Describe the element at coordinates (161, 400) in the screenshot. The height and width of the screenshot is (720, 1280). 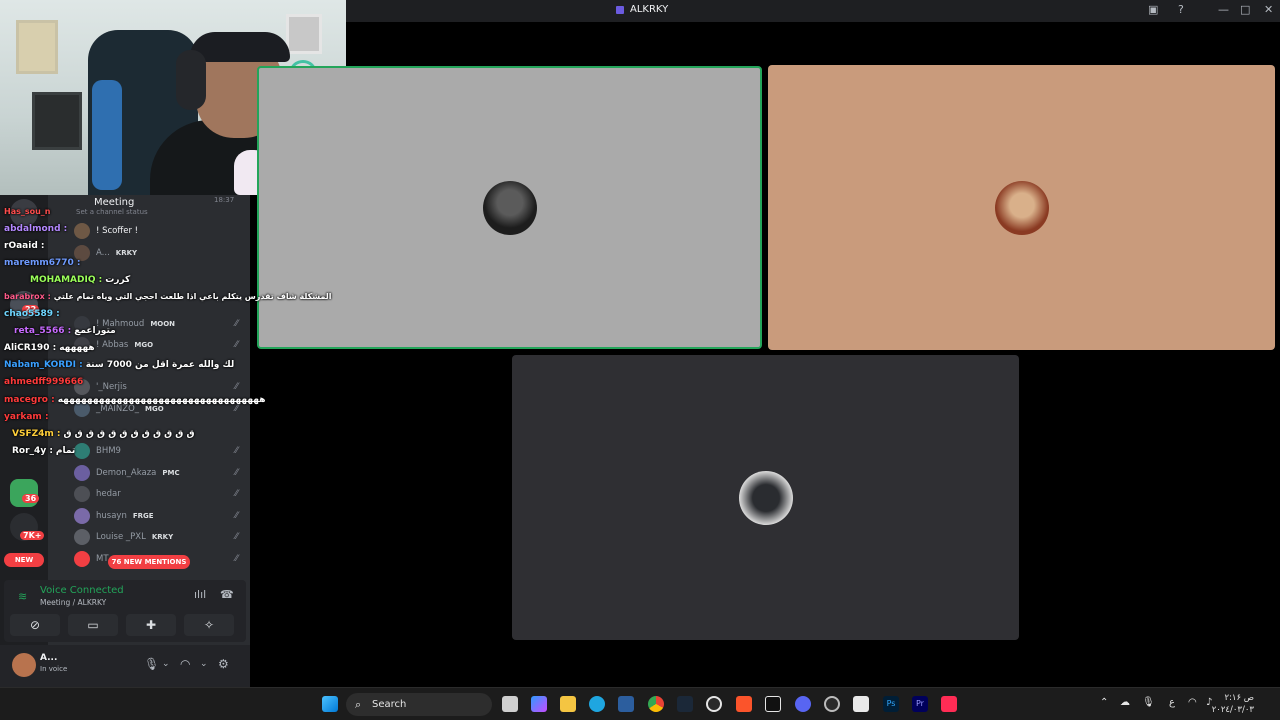
I see `chat-text: ههههههههههههههههههههههههههههههههههه` at that location.